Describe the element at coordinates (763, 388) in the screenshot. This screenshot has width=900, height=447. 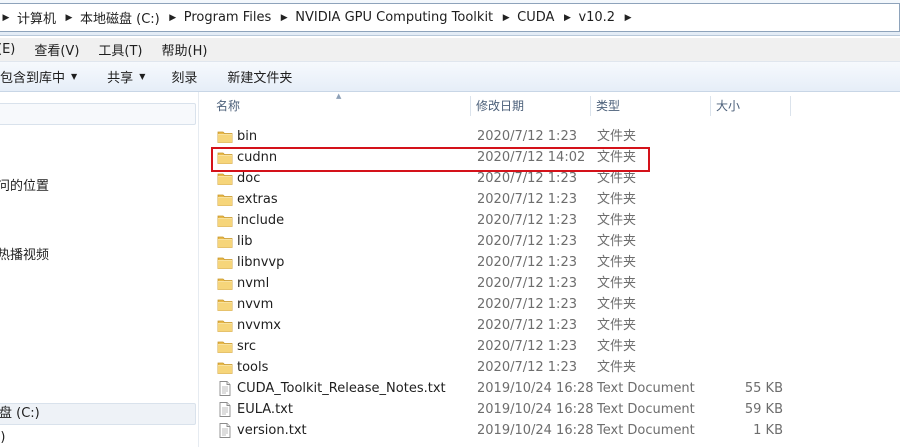
I see `file-size: 55 KB` at that location.